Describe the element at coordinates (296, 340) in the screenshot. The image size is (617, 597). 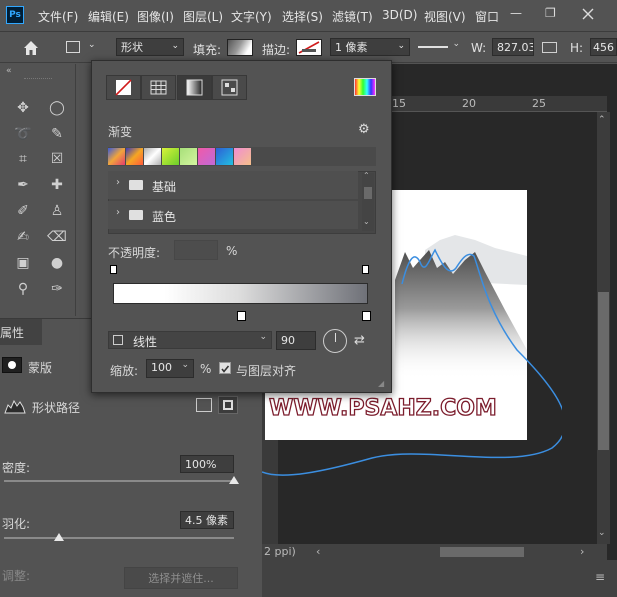
I see `angle-field: 90` at that location.